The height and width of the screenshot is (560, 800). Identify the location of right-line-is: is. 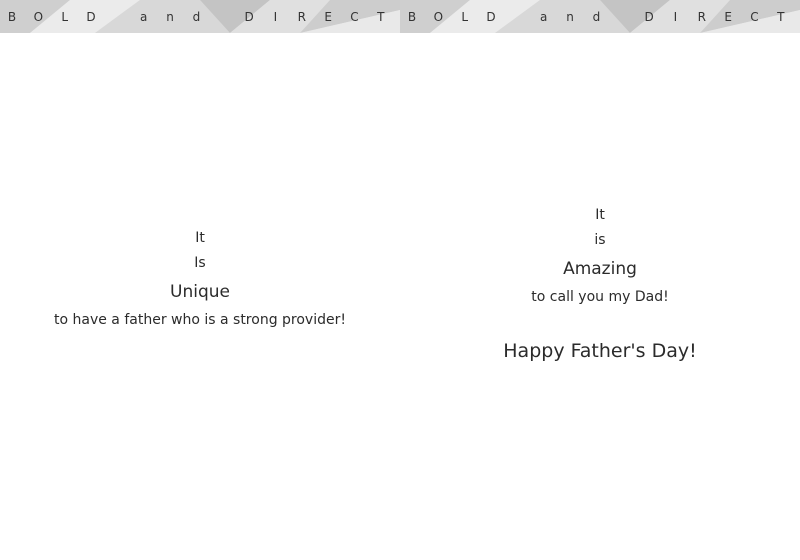
(600, 240).